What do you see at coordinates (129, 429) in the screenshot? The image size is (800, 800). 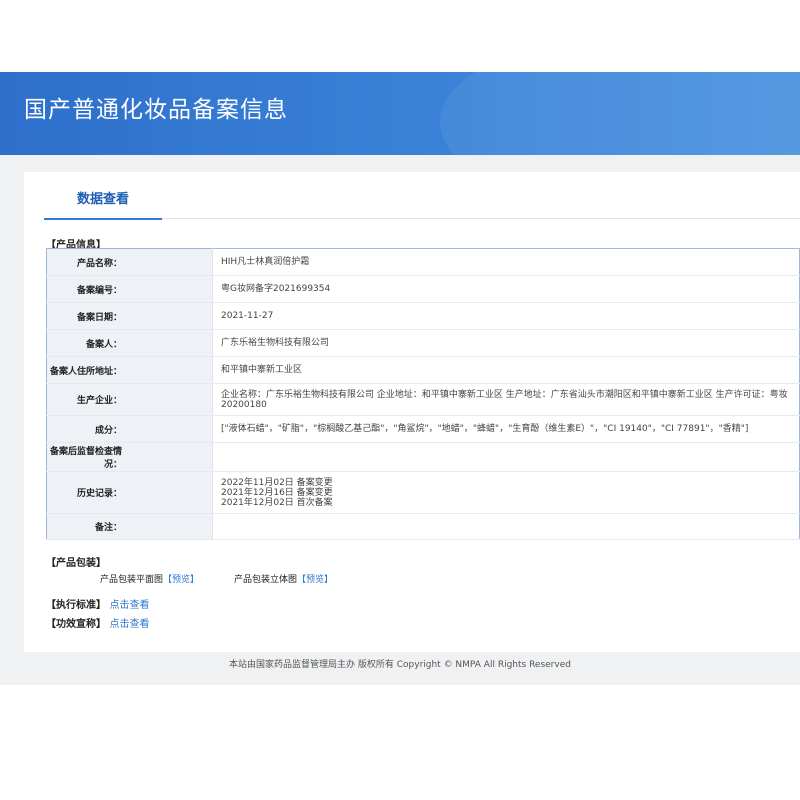 I see `ingredients-key: 成分：` at bounding box center [129, 429].